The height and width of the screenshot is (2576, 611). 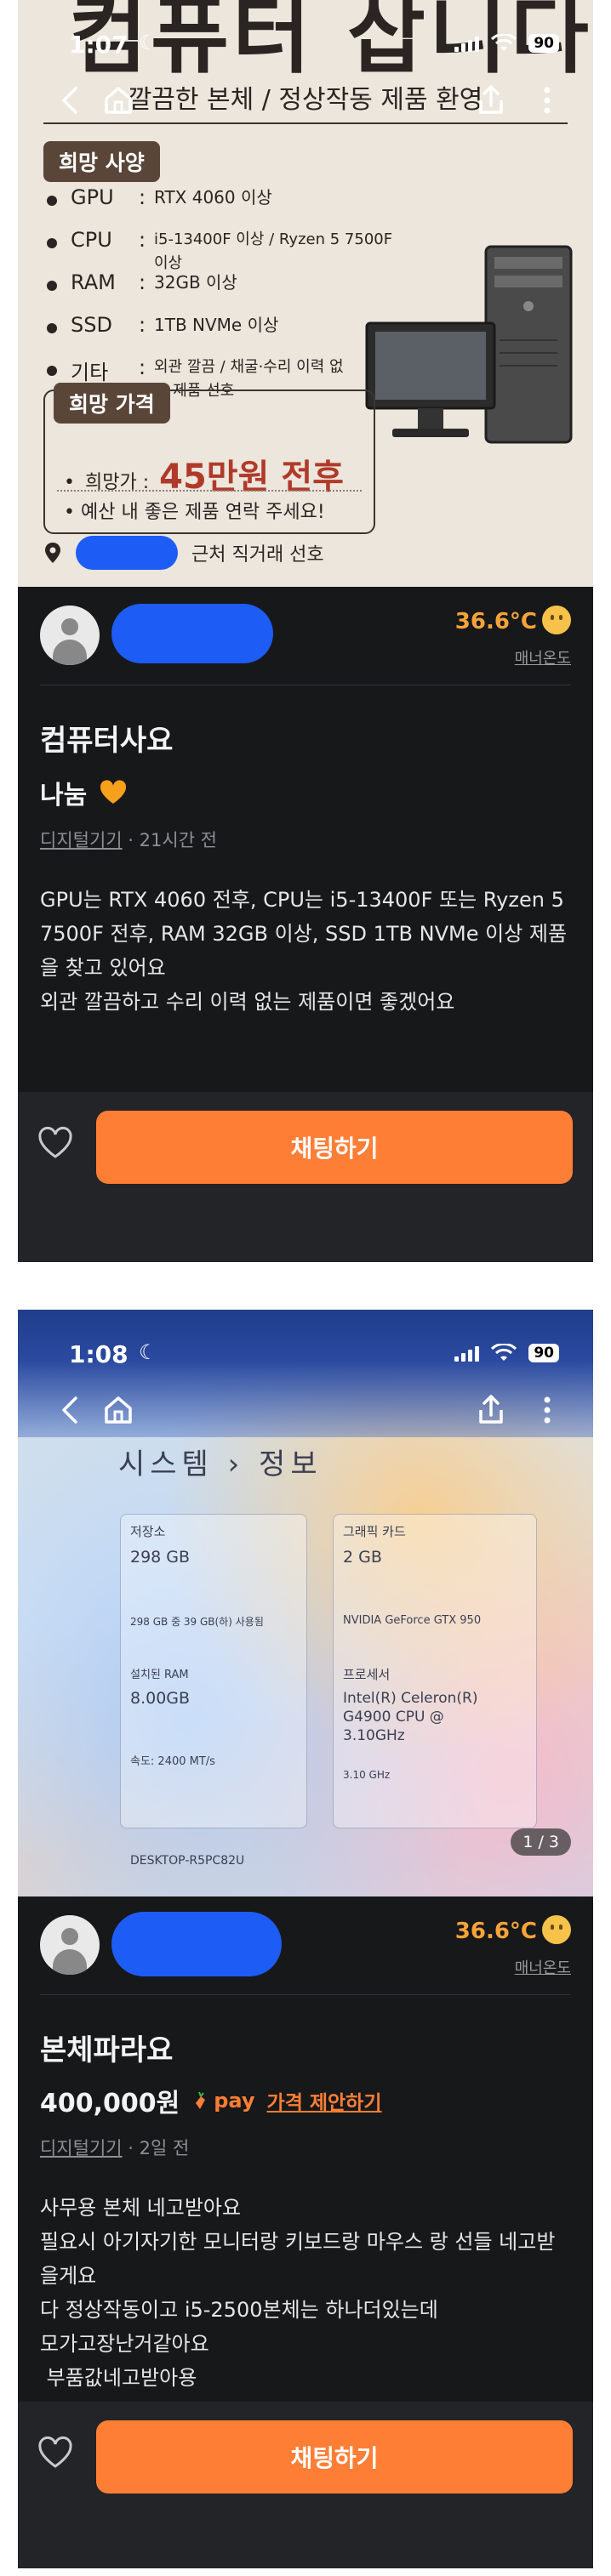 I want to click on location-text: 근처 직거래 선호, so click(x=257, y=555).